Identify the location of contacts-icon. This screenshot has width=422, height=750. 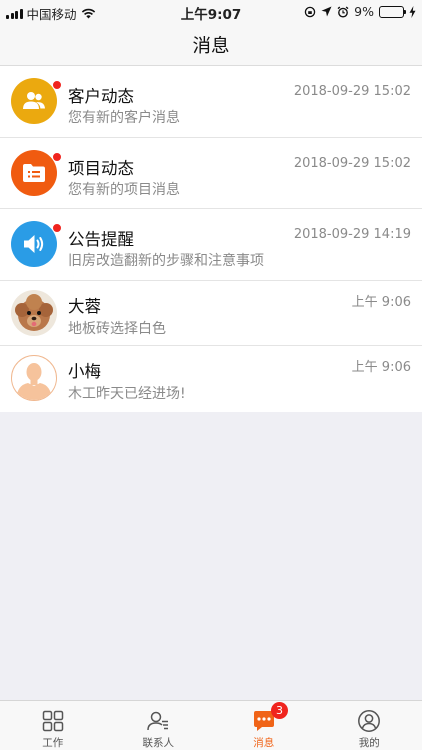
(158, 721).